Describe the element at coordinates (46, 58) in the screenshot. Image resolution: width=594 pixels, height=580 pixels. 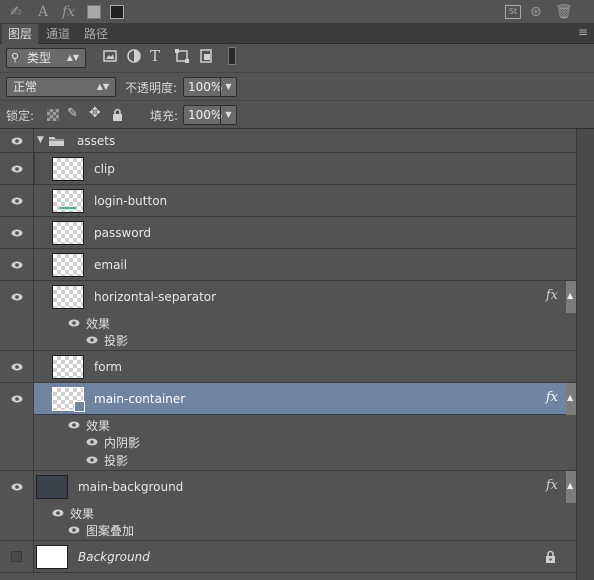
I see `filter-kind-select: ⚲ 类型 ▲▼` at that location.